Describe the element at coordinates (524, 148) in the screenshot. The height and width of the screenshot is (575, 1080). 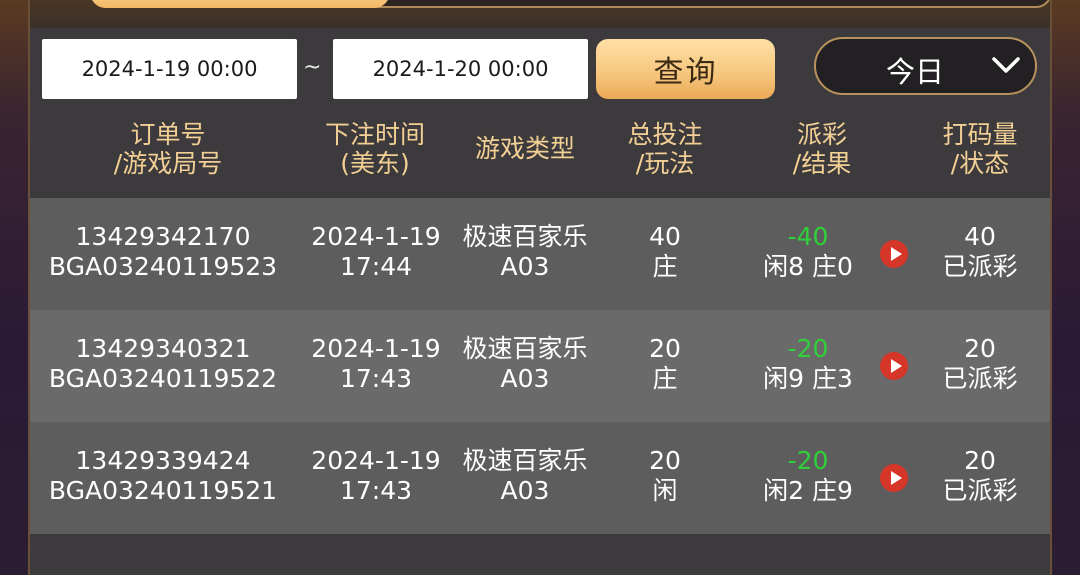
I see `header-game-type: 游戏类型` at that location.